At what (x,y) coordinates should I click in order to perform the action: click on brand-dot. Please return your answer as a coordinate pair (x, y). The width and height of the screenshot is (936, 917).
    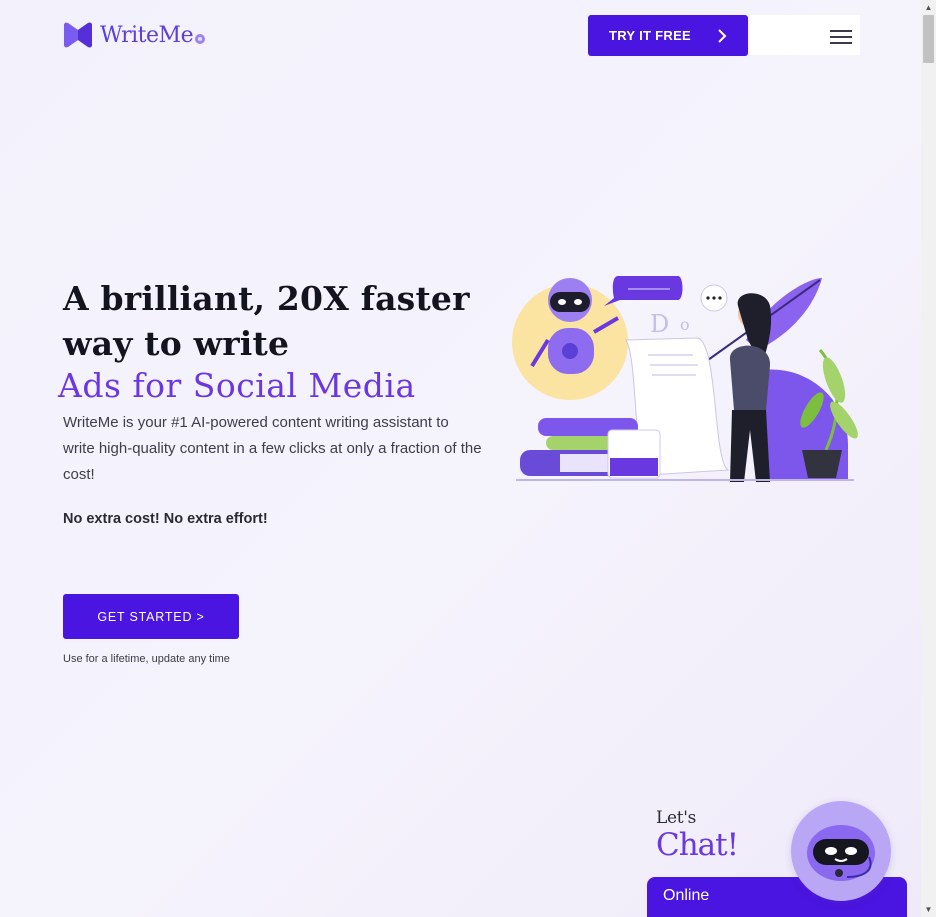
    Looking at the image, I should click on (200, 39).